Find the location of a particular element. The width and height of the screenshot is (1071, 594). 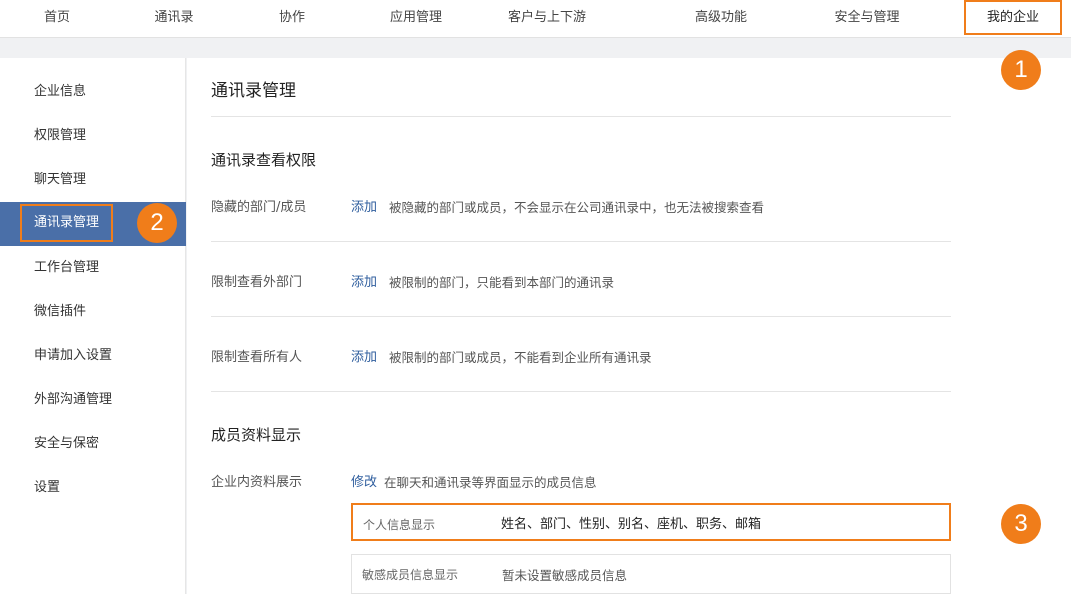

hidden-members-label: 隐藏的部门/成员 is located at coordinates (259, 207).